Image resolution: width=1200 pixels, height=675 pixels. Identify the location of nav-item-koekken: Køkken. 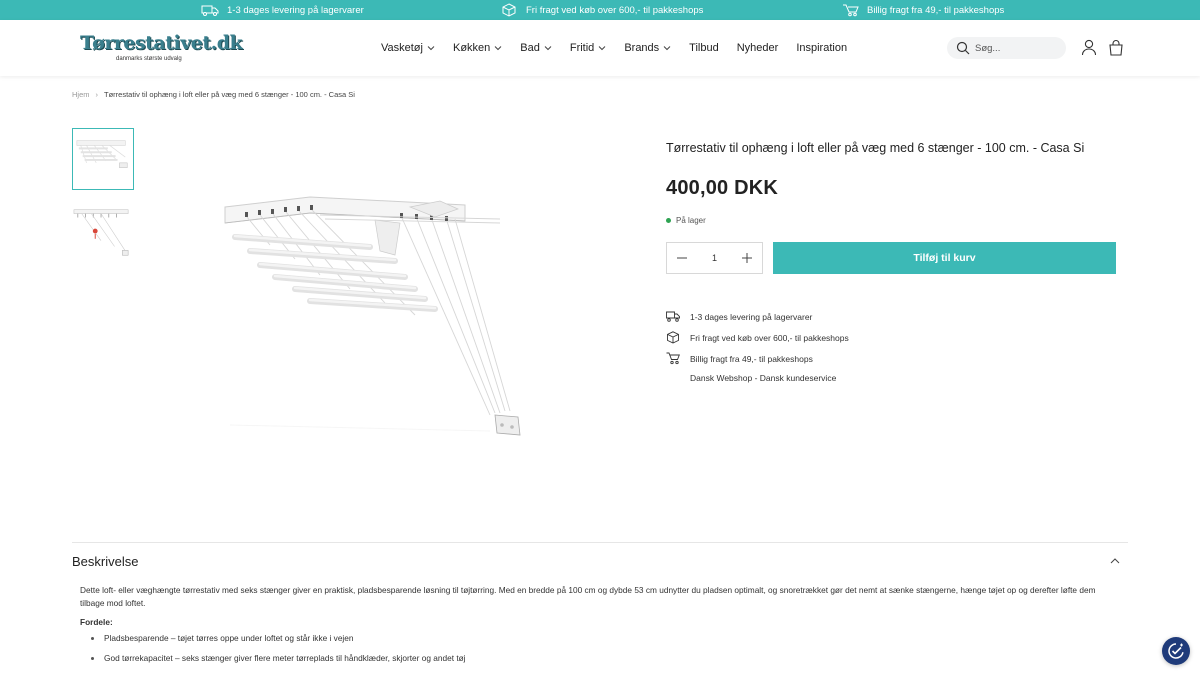
(477, 48).